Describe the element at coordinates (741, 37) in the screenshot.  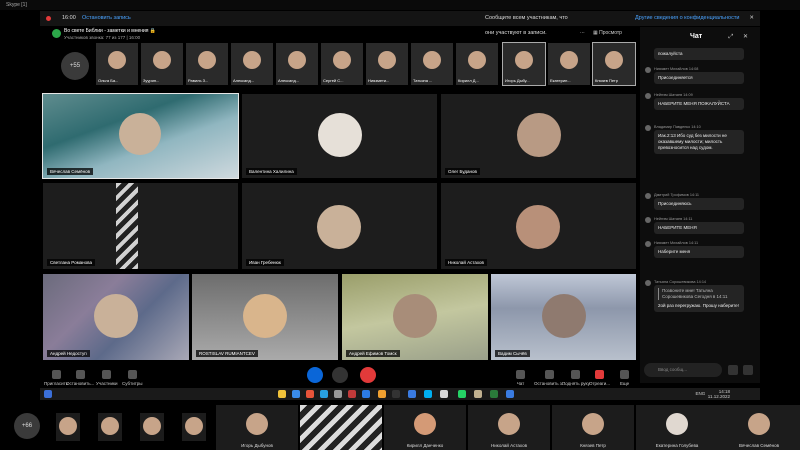
I see `chat-window-icons: ⤢ ✕` at that location.